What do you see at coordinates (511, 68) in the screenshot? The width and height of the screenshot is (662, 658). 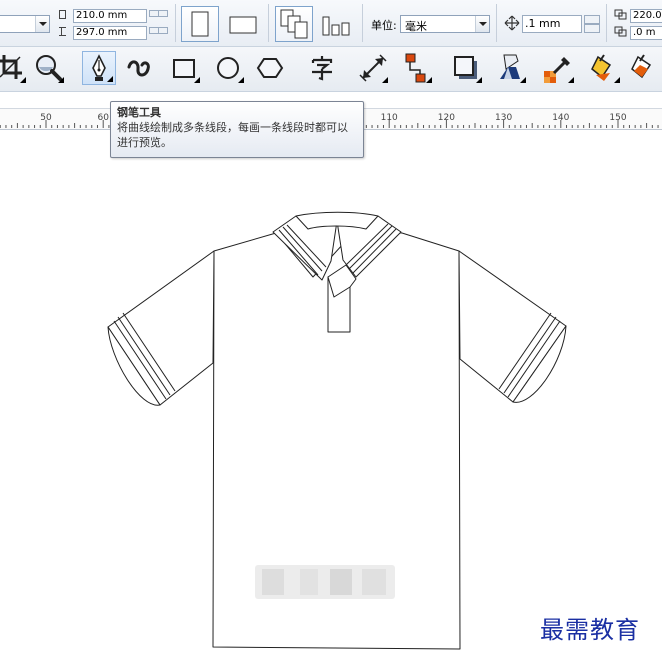 I see `transparency-tool` at bounding box center [511, 68].